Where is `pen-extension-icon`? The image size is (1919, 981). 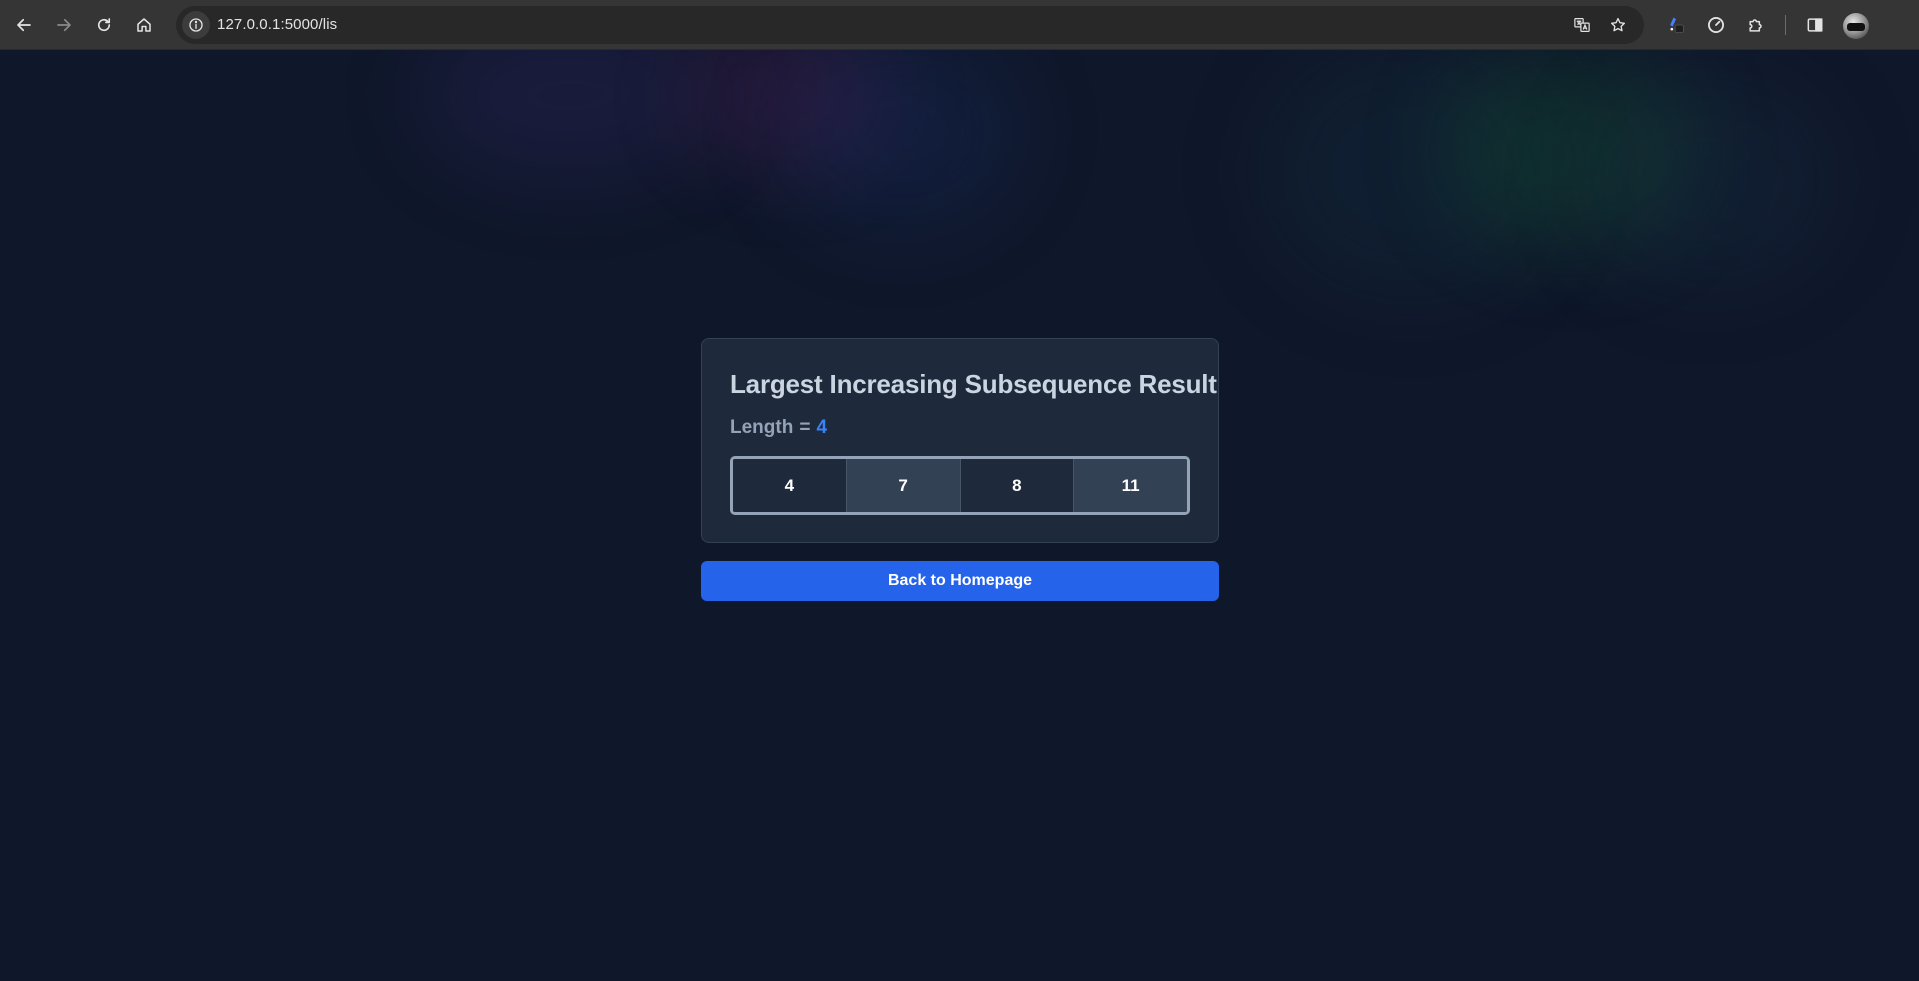 pen-extension-icon is located at coordinates (1677, 25).